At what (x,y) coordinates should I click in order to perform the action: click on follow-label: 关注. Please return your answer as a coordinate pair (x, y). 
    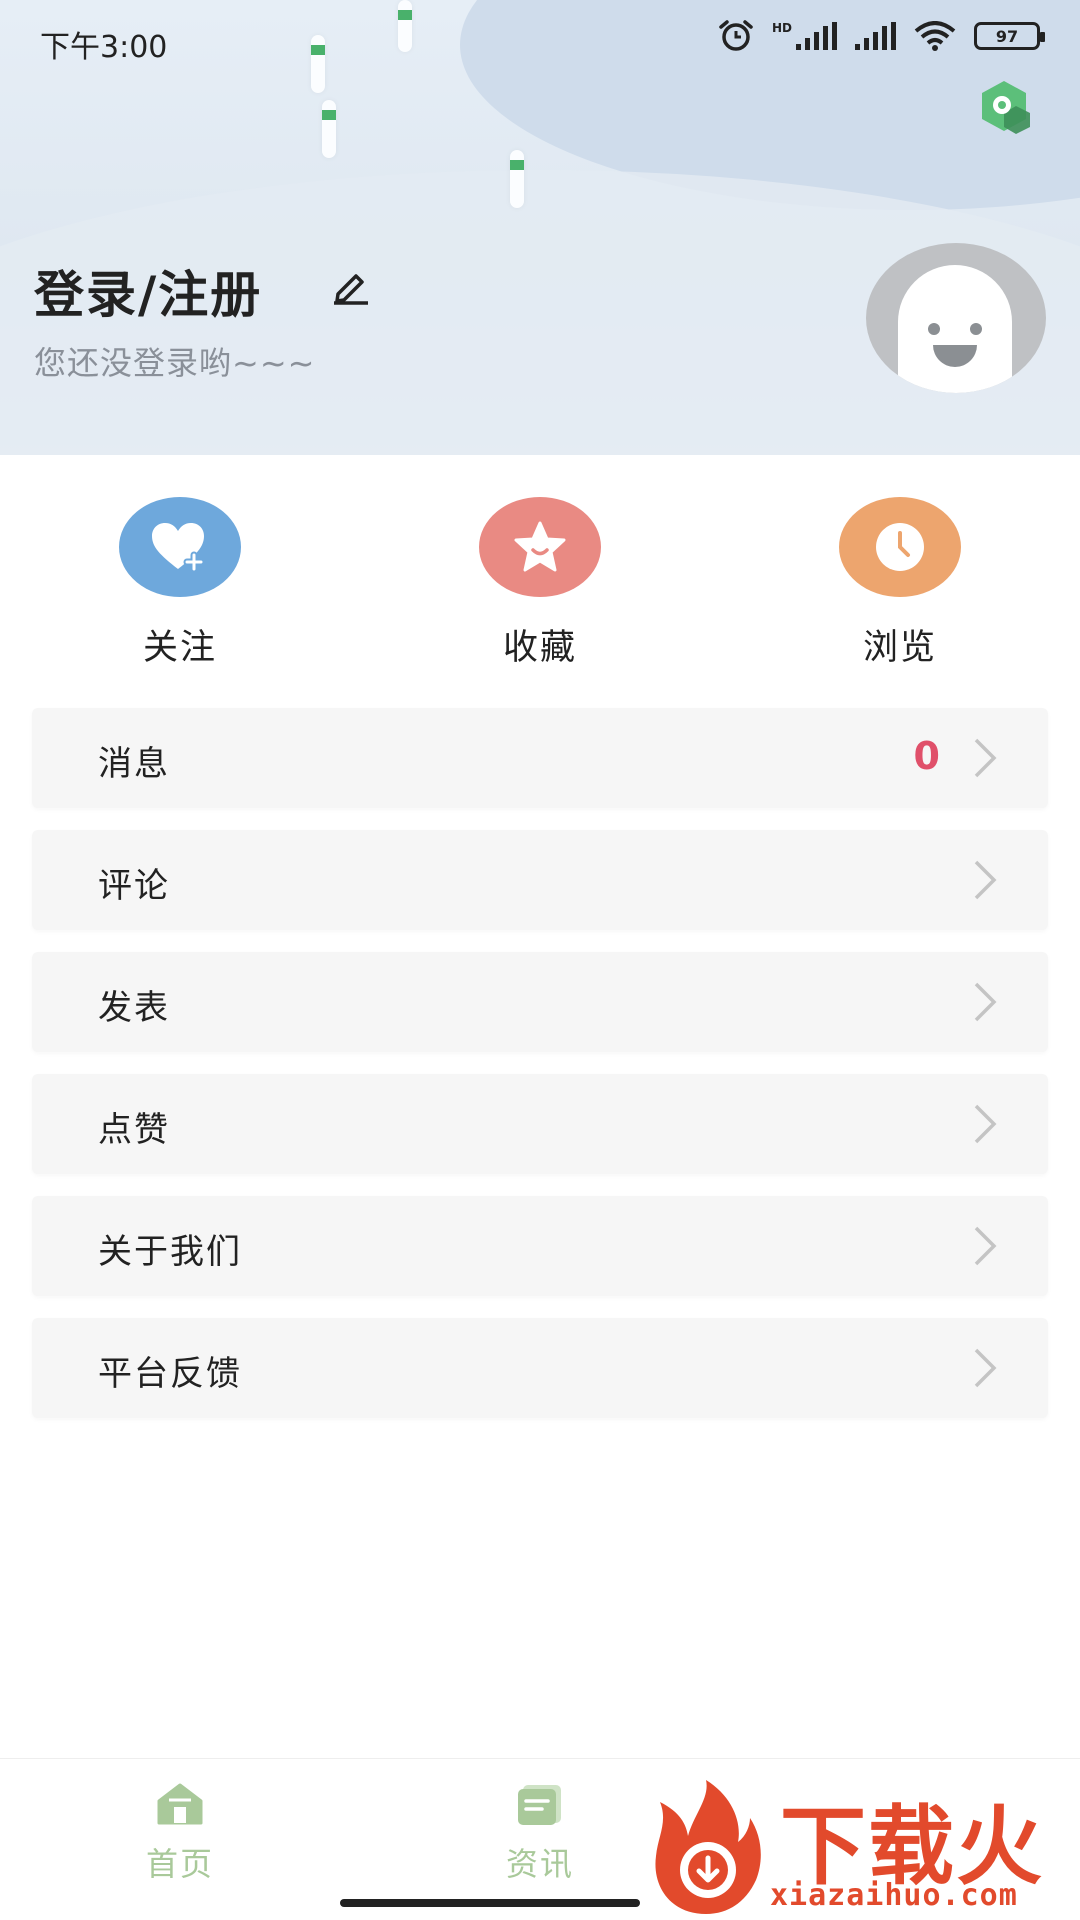
    Looking at the image, I should click on (179, 648).